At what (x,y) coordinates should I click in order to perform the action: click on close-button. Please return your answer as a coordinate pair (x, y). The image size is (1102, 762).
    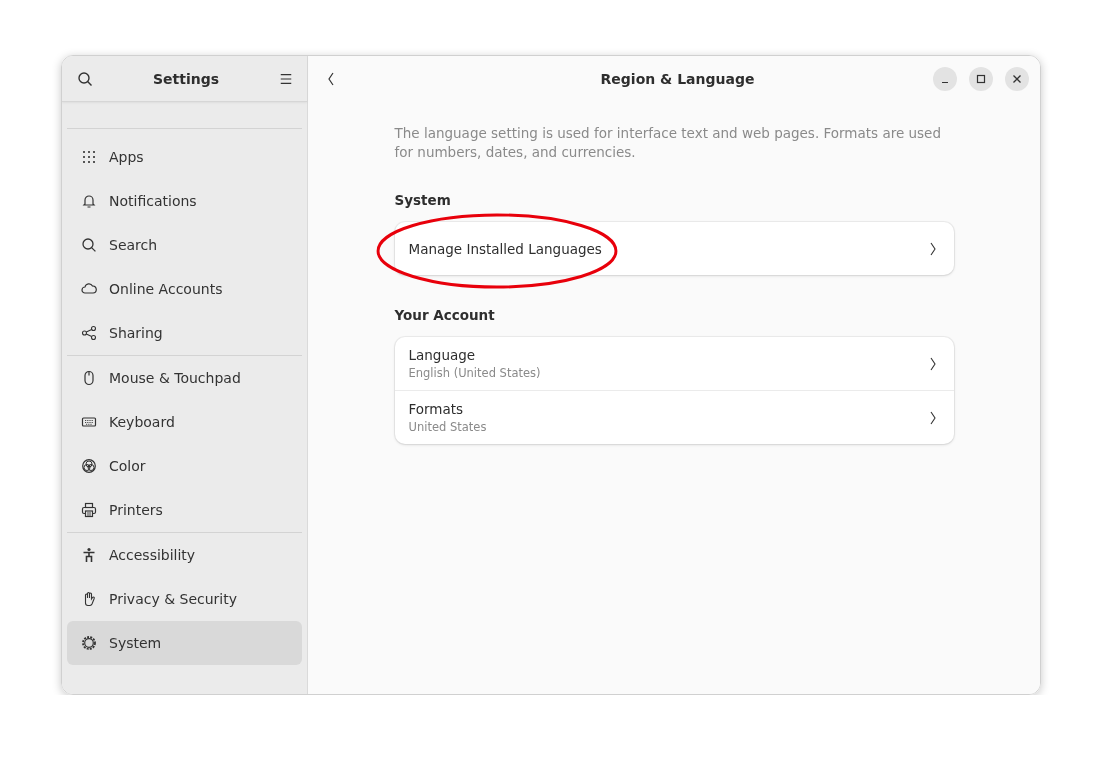
    Looking at the image, I should click on (1017, 79).